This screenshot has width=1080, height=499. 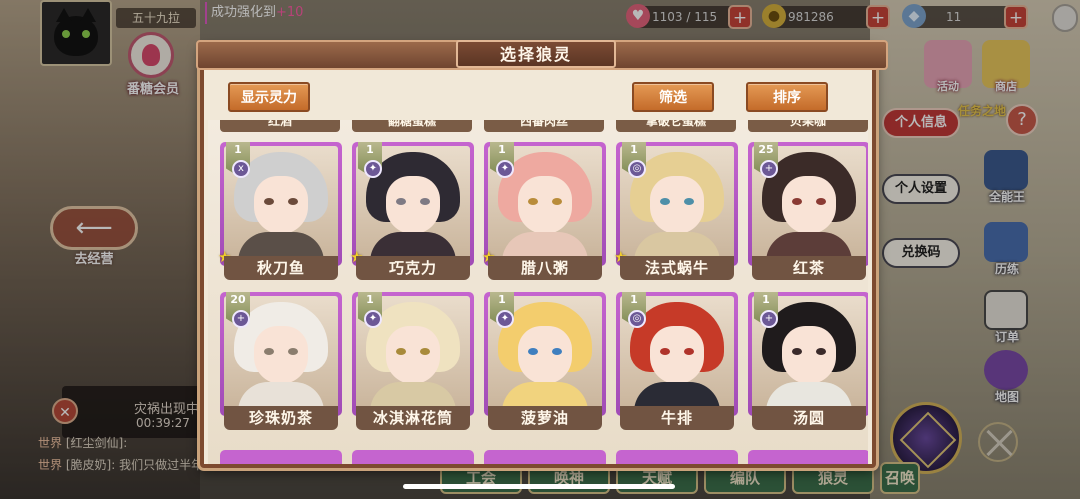 What do you see at coordinates (281, 418) in the screenshot?
I see `character-name: 珍珠奶茶` at bounding box center [281, 418].